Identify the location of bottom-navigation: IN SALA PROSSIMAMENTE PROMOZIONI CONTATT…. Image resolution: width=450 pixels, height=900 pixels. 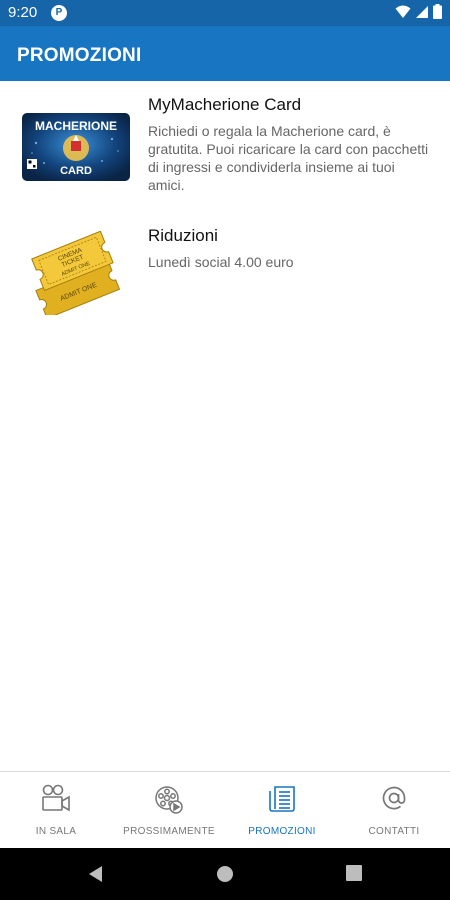
(225, 809).